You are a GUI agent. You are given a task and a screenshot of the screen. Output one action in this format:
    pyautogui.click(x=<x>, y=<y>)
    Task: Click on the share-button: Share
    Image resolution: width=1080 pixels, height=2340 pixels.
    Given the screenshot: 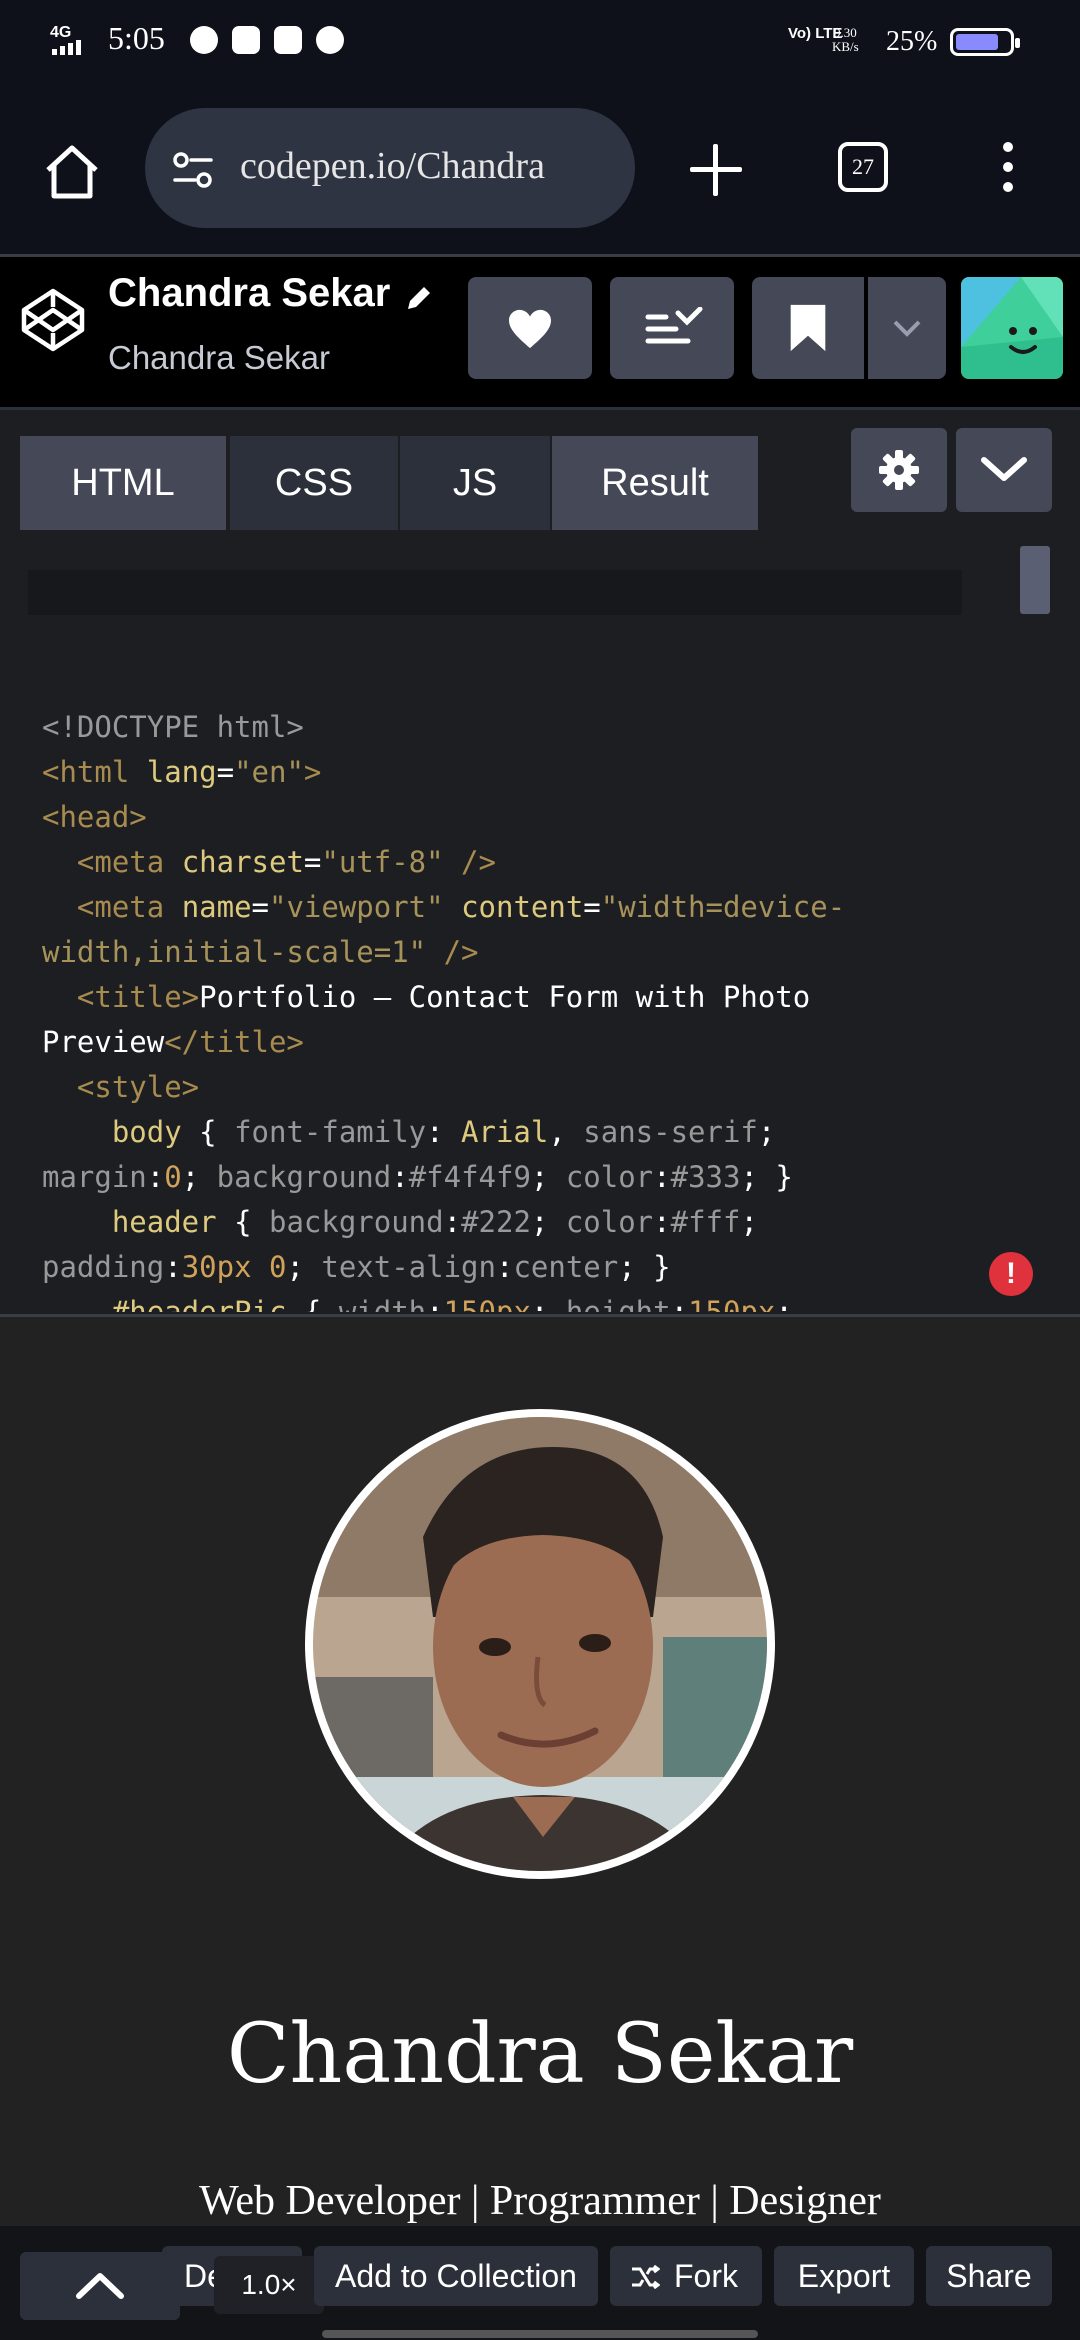 What is the action you would take?
    pyautogui.click(x=989, y=2276)
    